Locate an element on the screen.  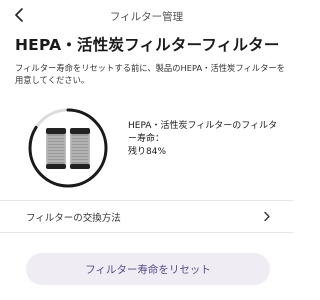
chevron-right-icon is located at coordinates (267, 216).